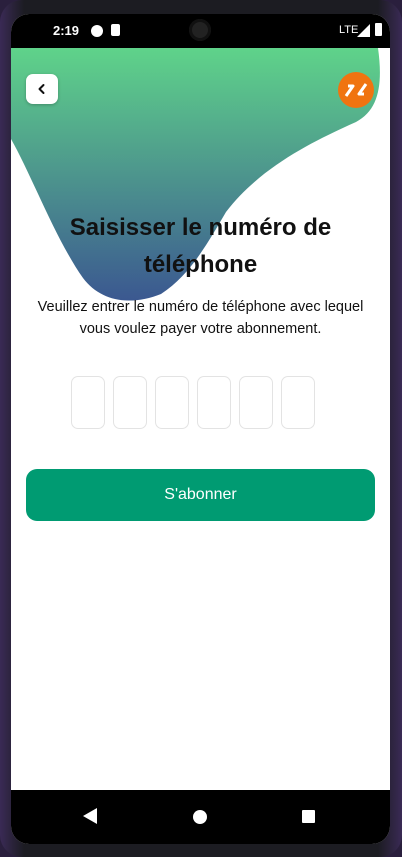 The image size is (402, 857). I want to click on nav-back-icon, so click(90, 816).